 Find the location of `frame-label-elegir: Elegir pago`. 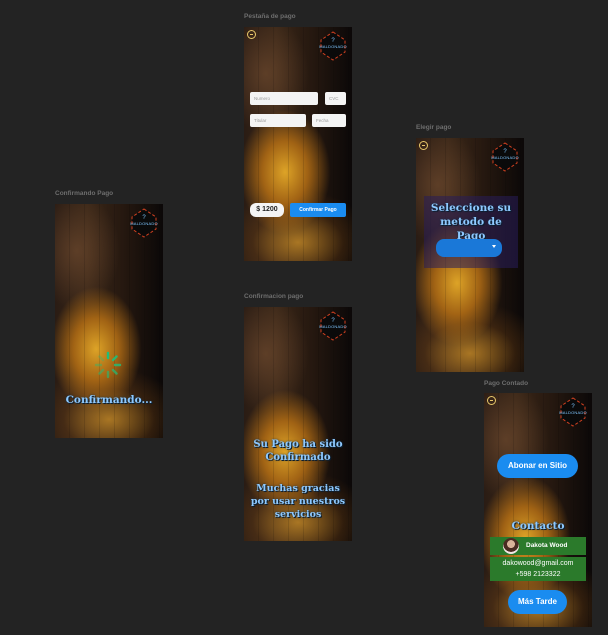

frame-label-elegir: Elegir pago is located at coordinates (434, 127).